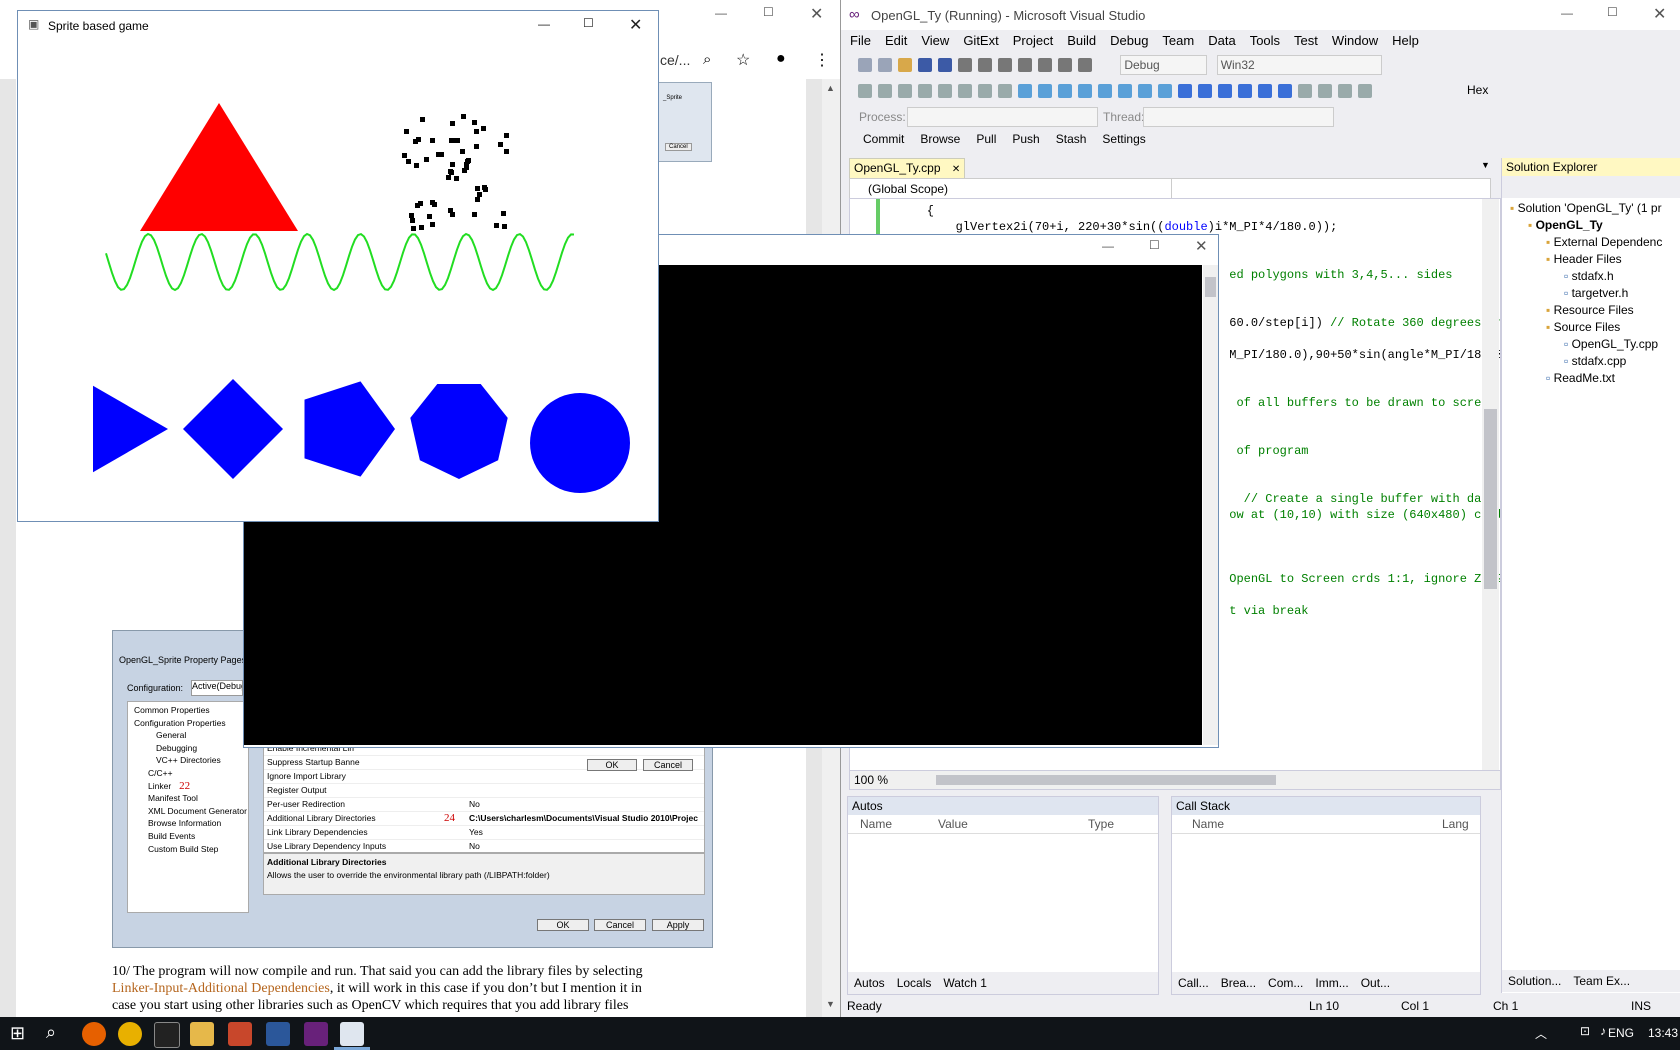  I want to click on solution-tree-item: ▪ Resource Files, so click(1591, 310).